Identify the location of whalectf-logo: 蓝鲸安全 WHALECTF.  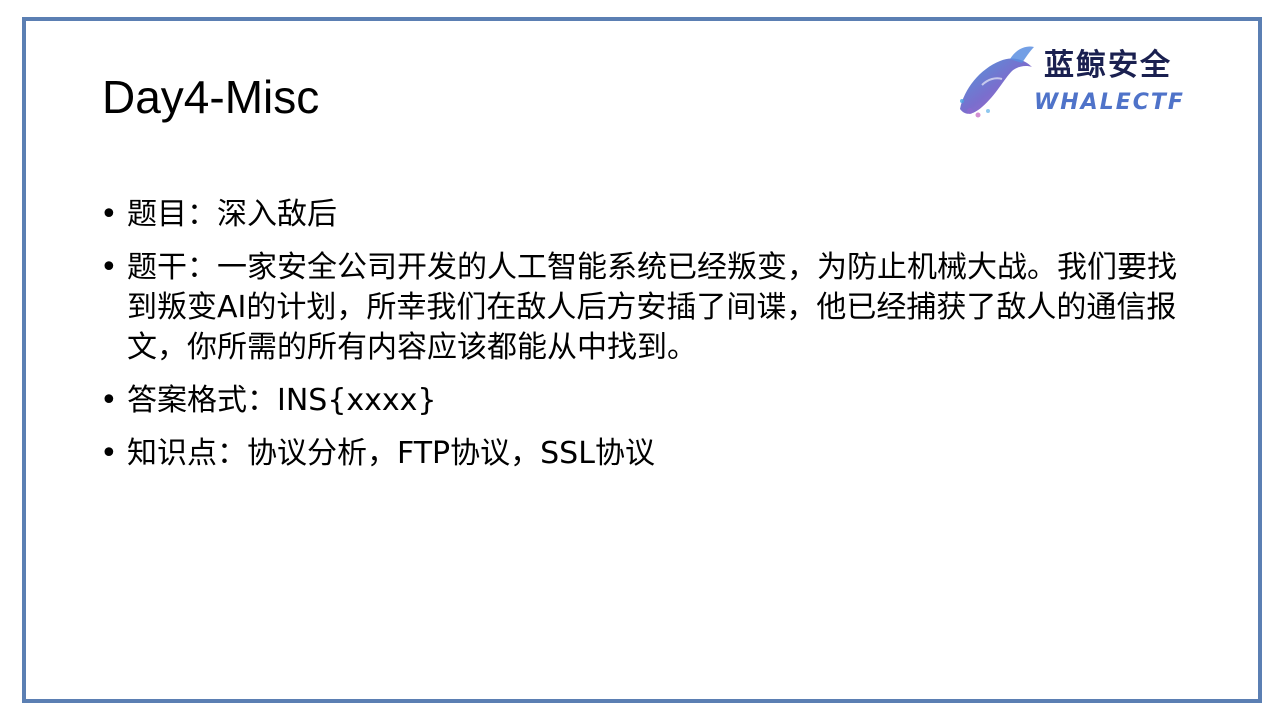
(1097, 80).